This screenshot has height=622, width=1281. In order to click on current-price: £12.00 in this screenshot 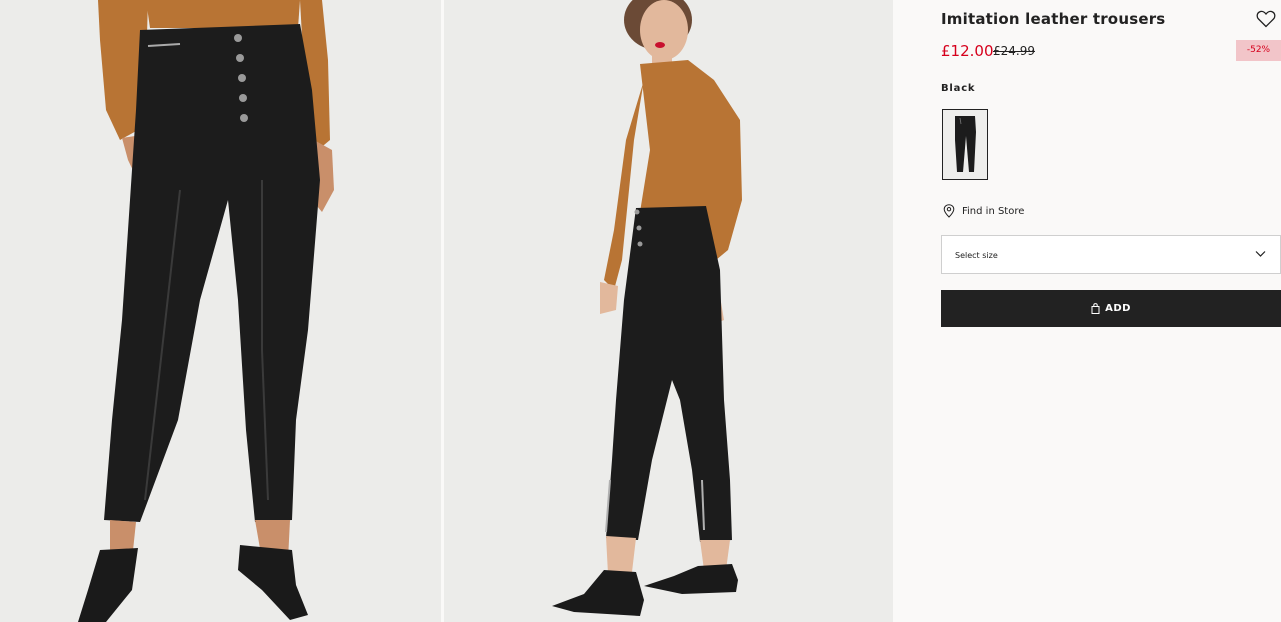, I will do `click(967, 51)`.